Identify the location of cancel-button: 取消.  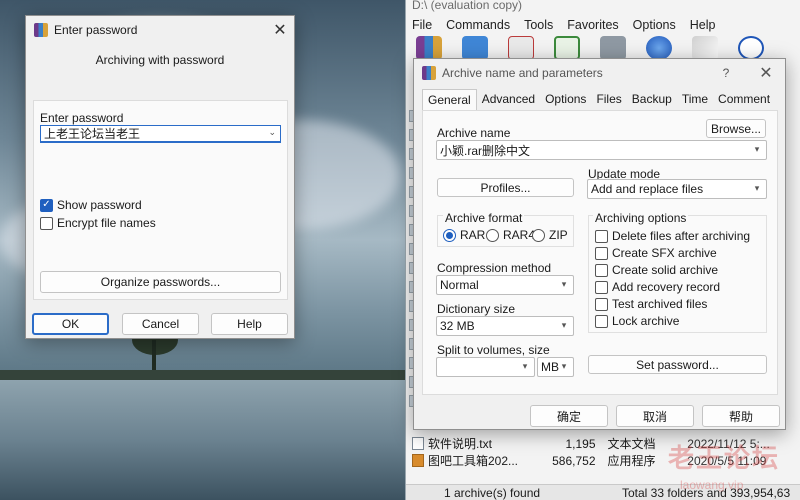
(655, 416).